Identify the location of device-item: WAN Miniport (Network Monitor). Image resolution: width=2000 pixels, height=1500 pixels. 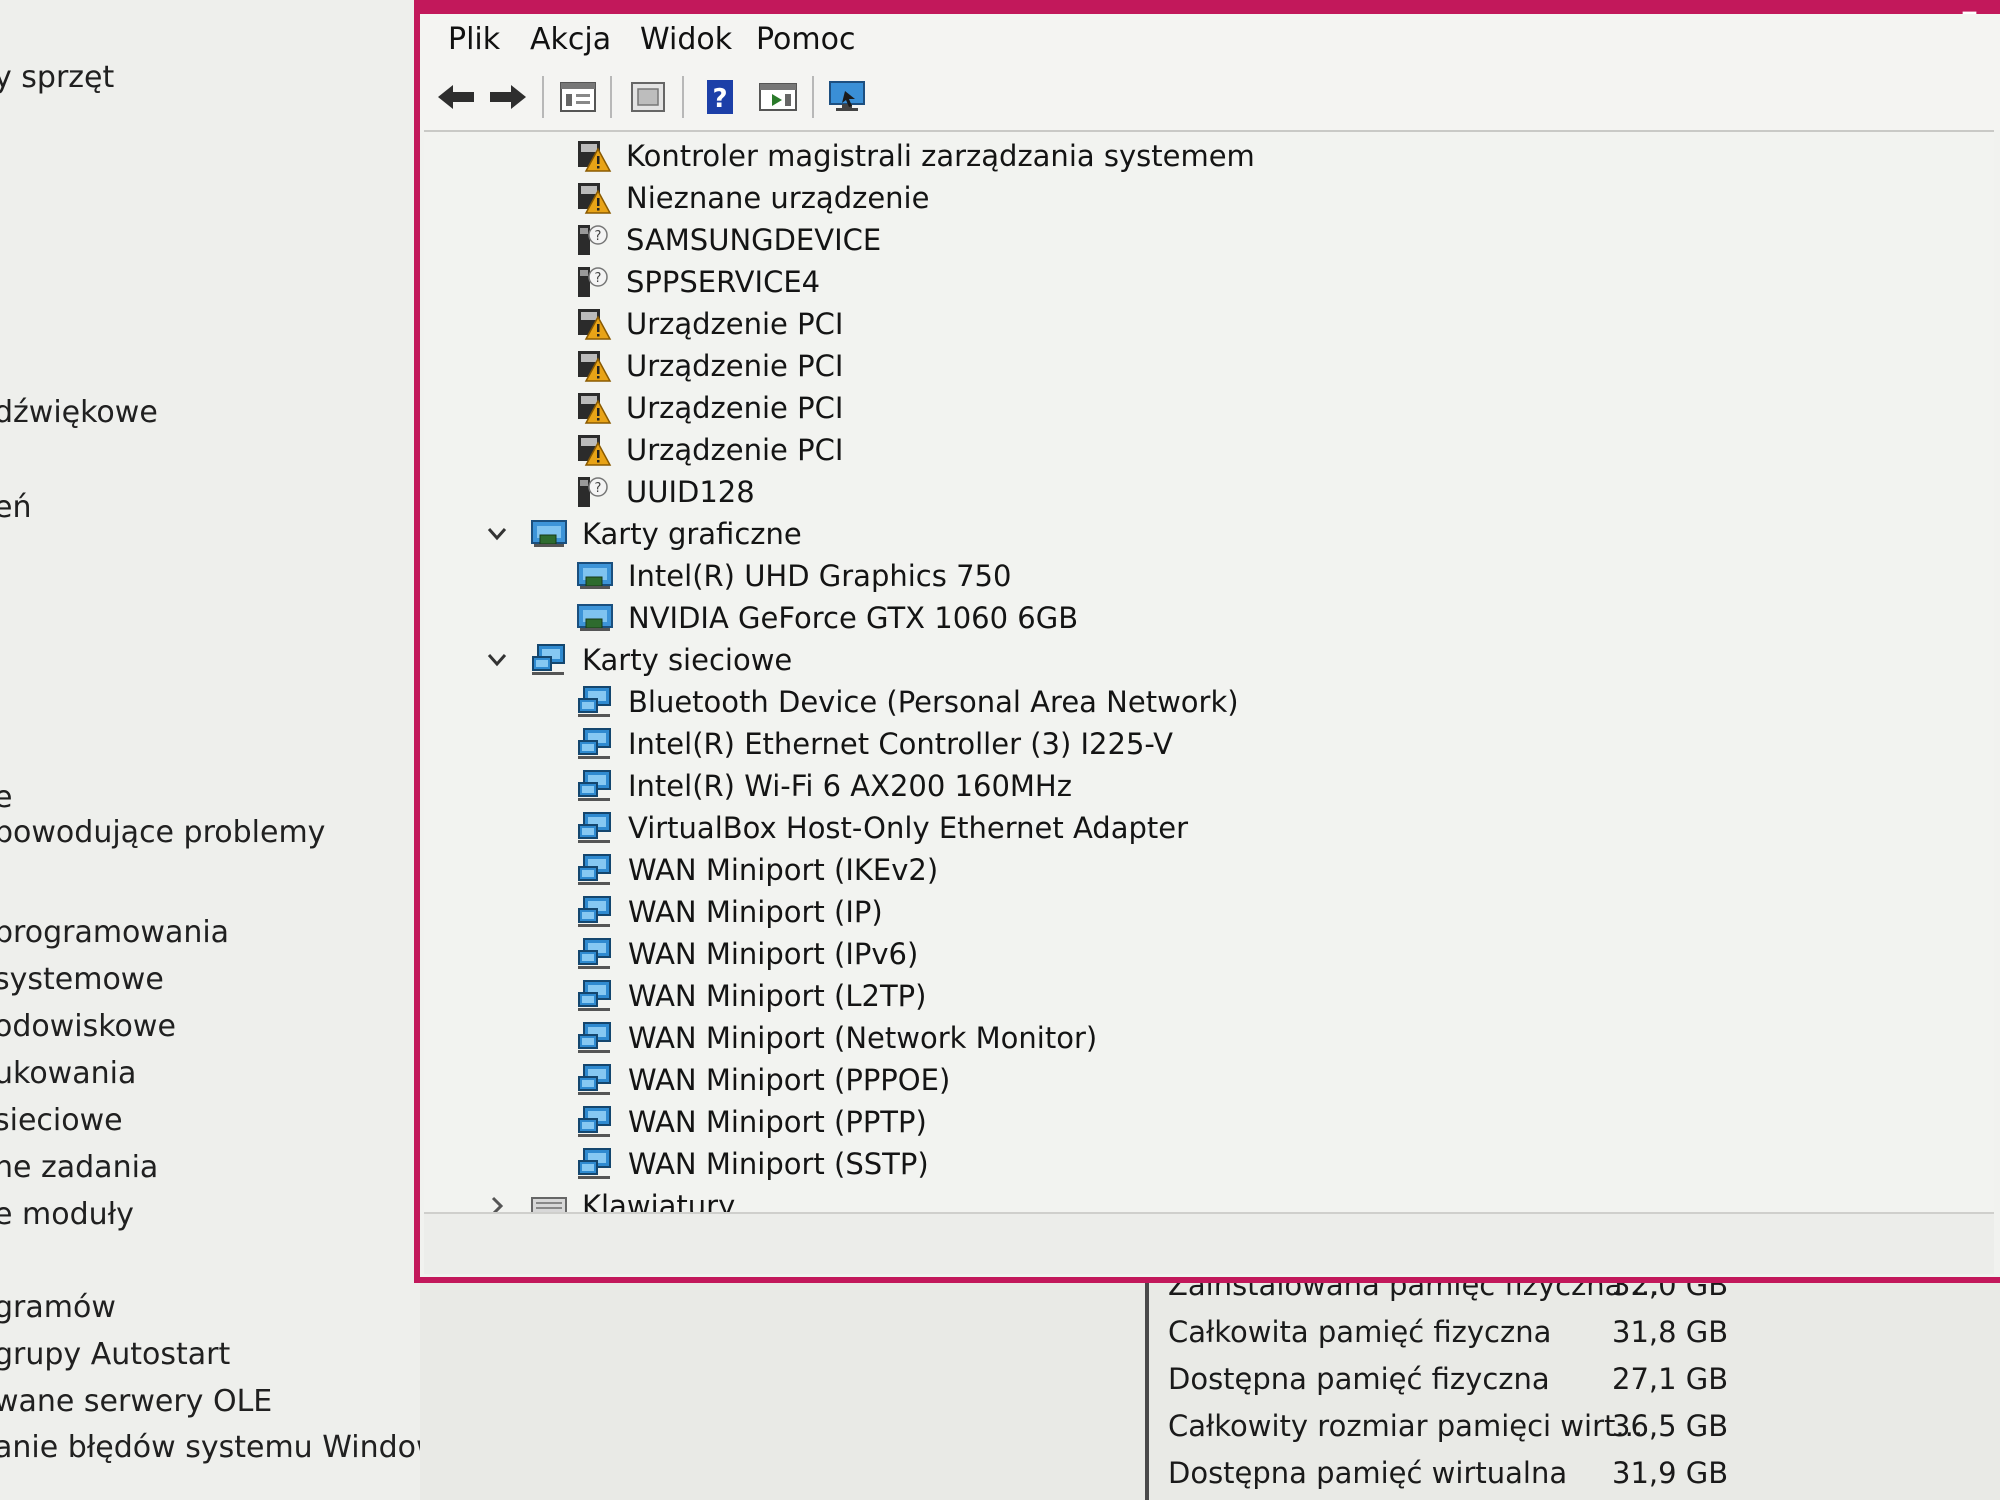
(836, 1038).